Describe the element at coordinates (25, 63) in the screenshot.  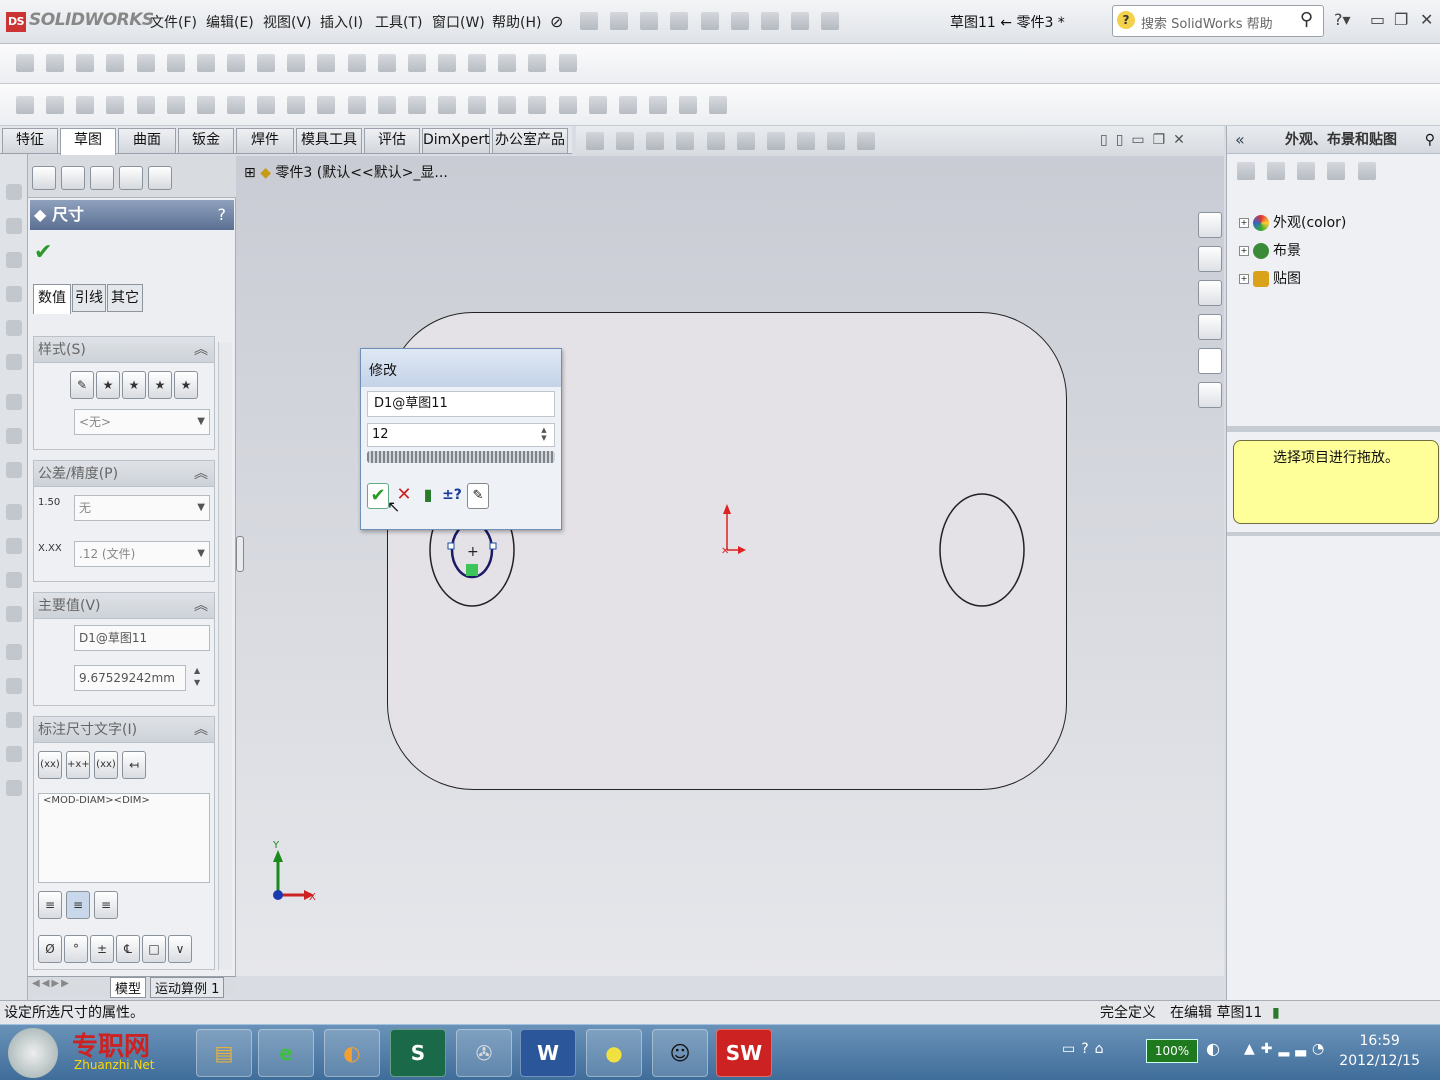
I see `spell-check-icon` at that location.